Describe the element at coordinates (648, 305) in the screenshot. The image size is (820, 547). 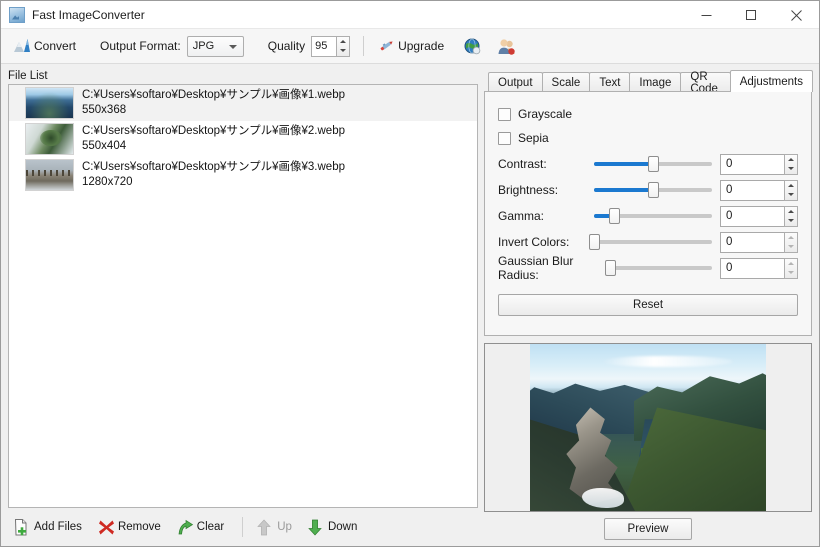
I see `reset-button: Reset` at that location.